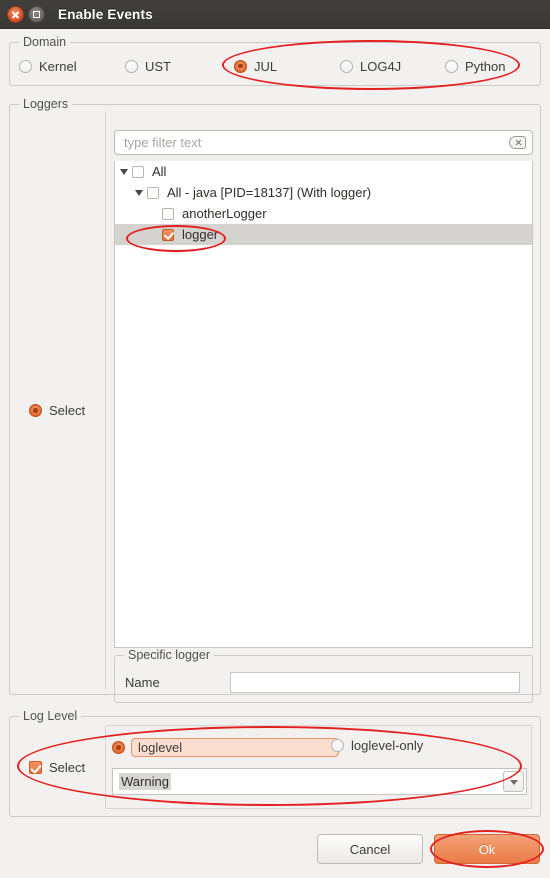 The image size is (550, 878). I want to click on tree-row: logger, so click(323, 234).